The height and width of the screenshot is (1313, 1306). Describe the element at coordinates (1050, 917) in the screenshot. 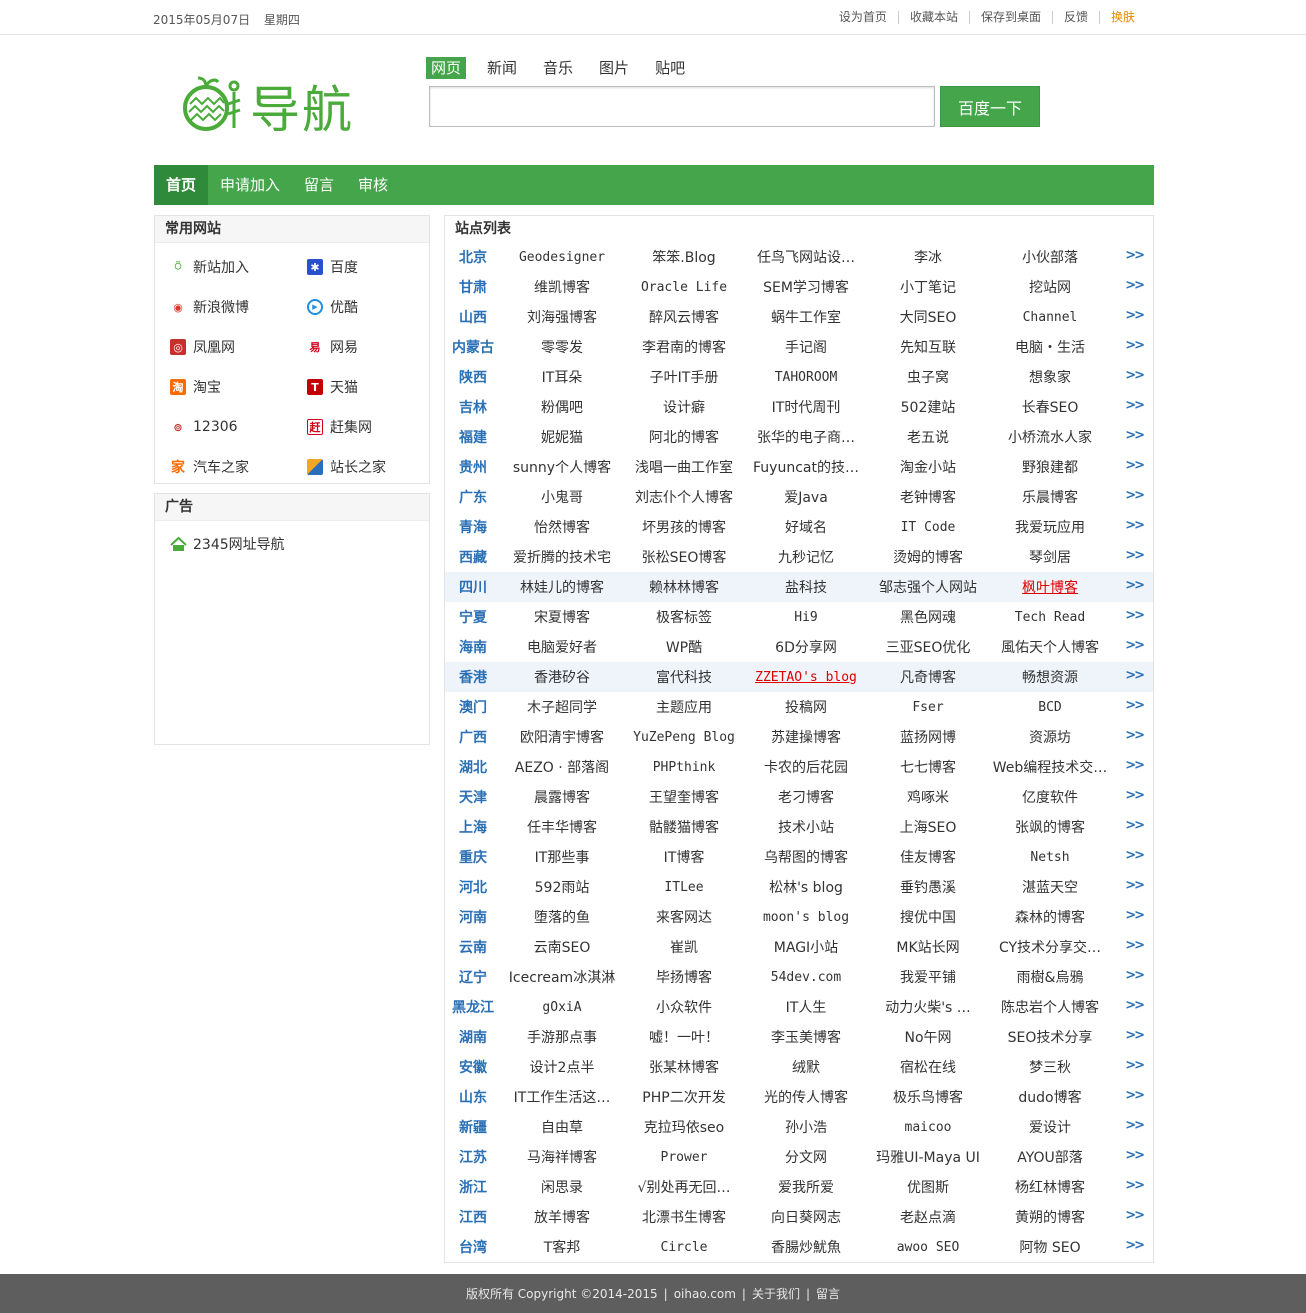

I see `site-link: 森林的博客` at that location.